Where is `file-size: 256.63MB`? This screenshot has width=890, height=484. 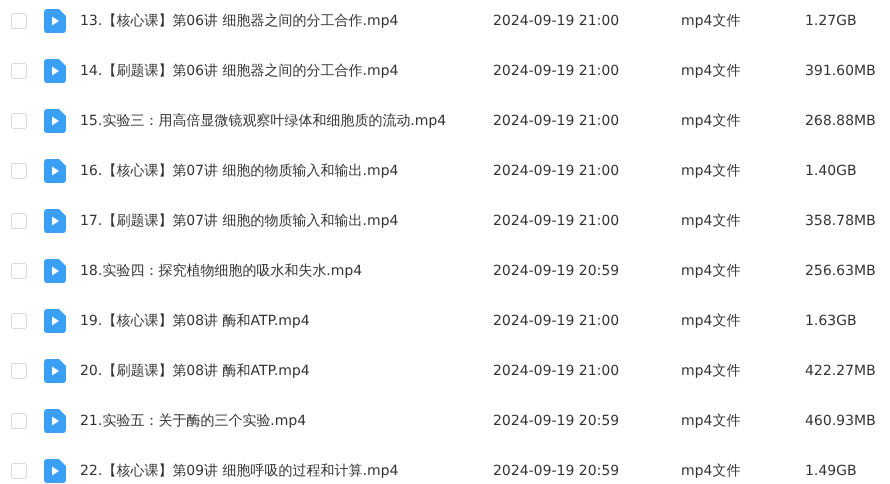 file-size: 256.63MB is located at coordinates (841, 271).